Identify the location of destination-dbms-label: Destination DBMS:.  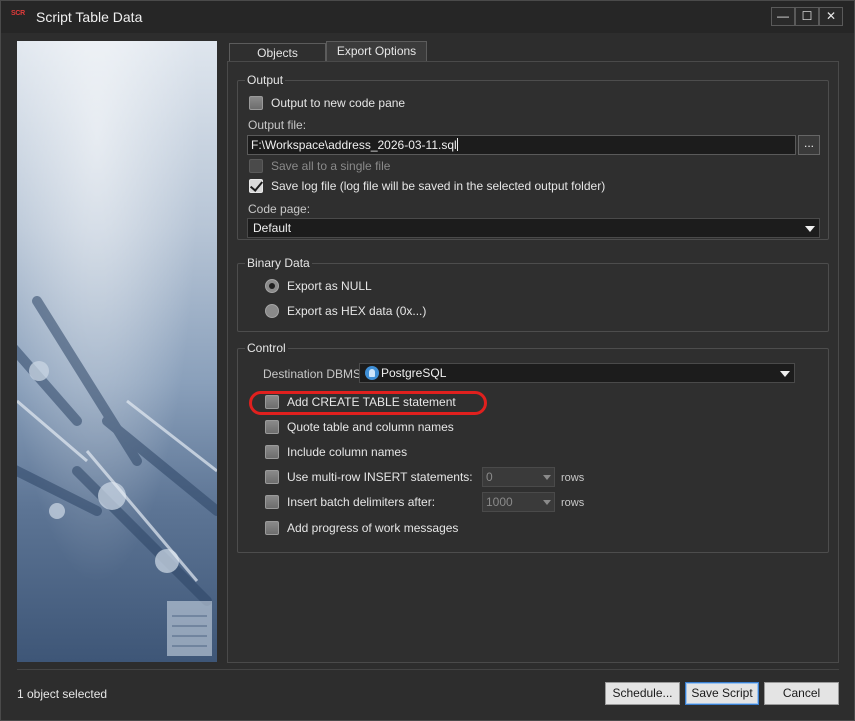
(314, 374).